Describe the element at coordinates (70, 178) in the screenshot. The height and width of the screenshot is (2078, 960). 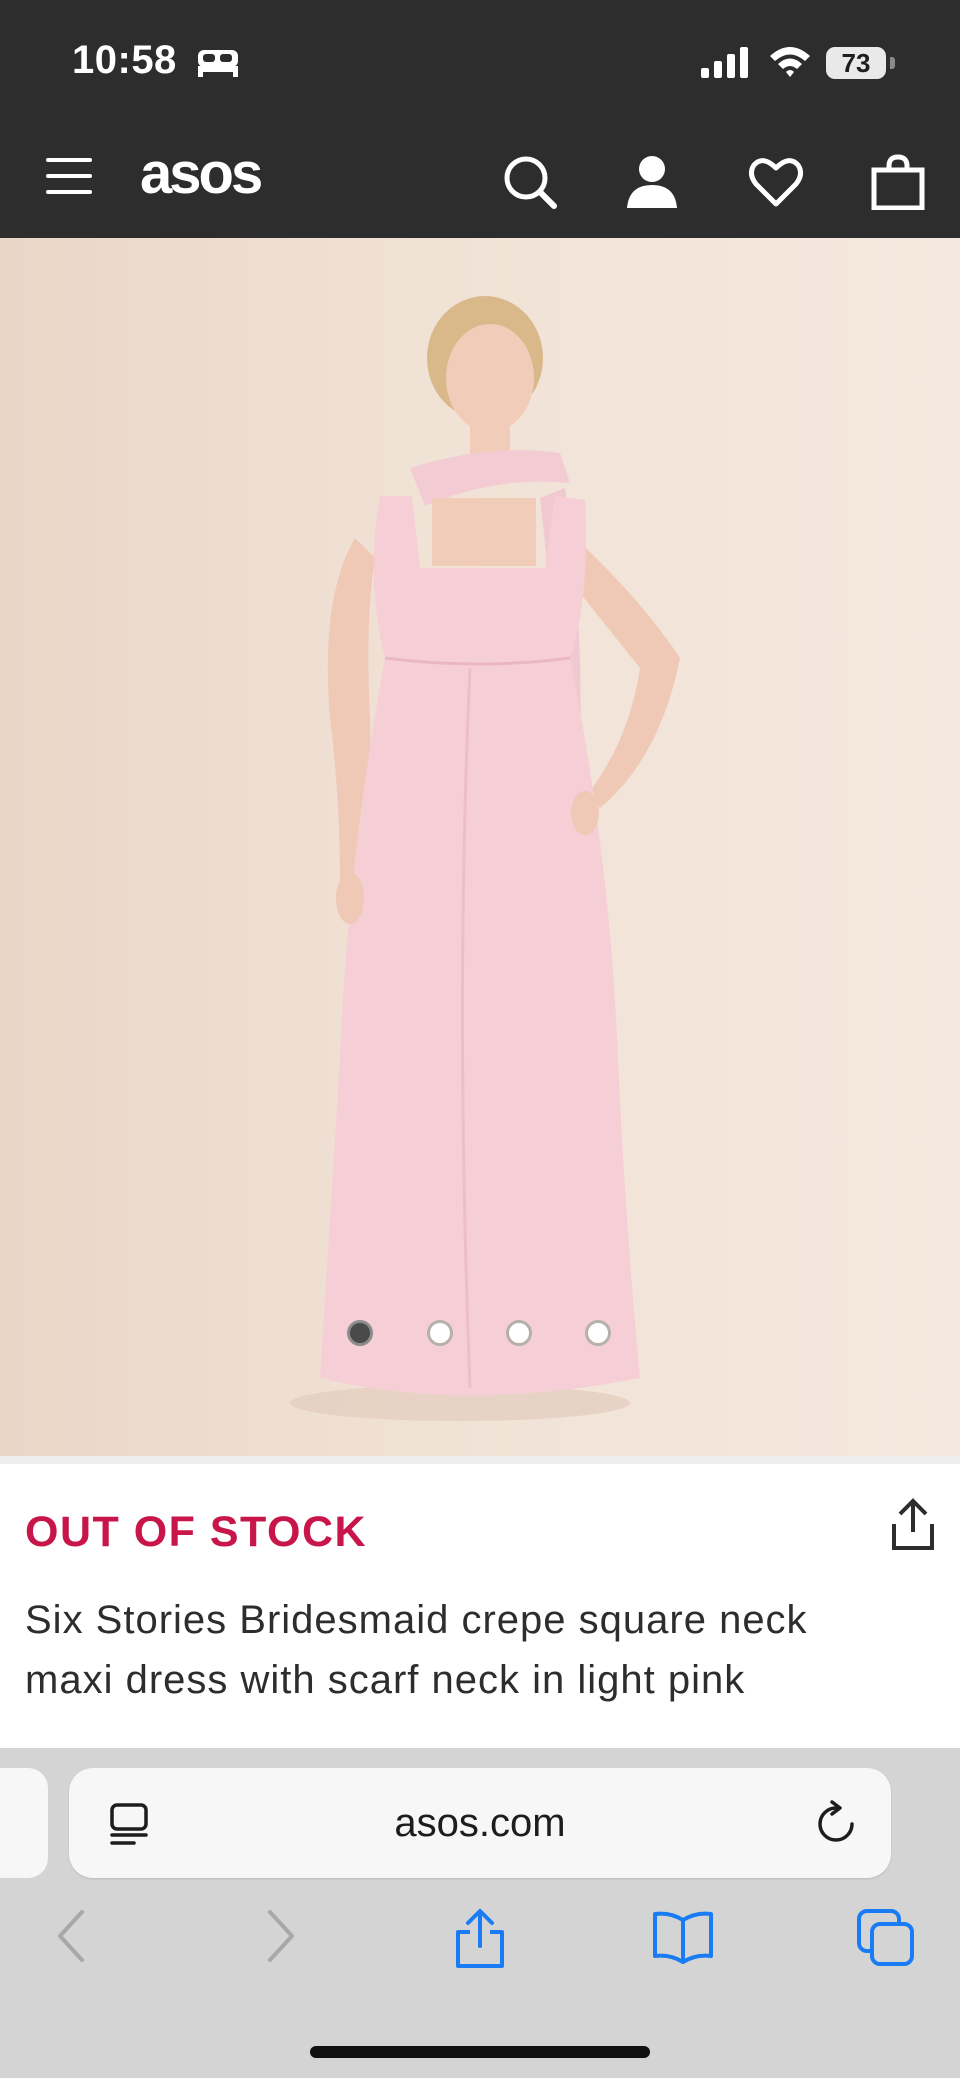
I see `menu-icon` at that location.